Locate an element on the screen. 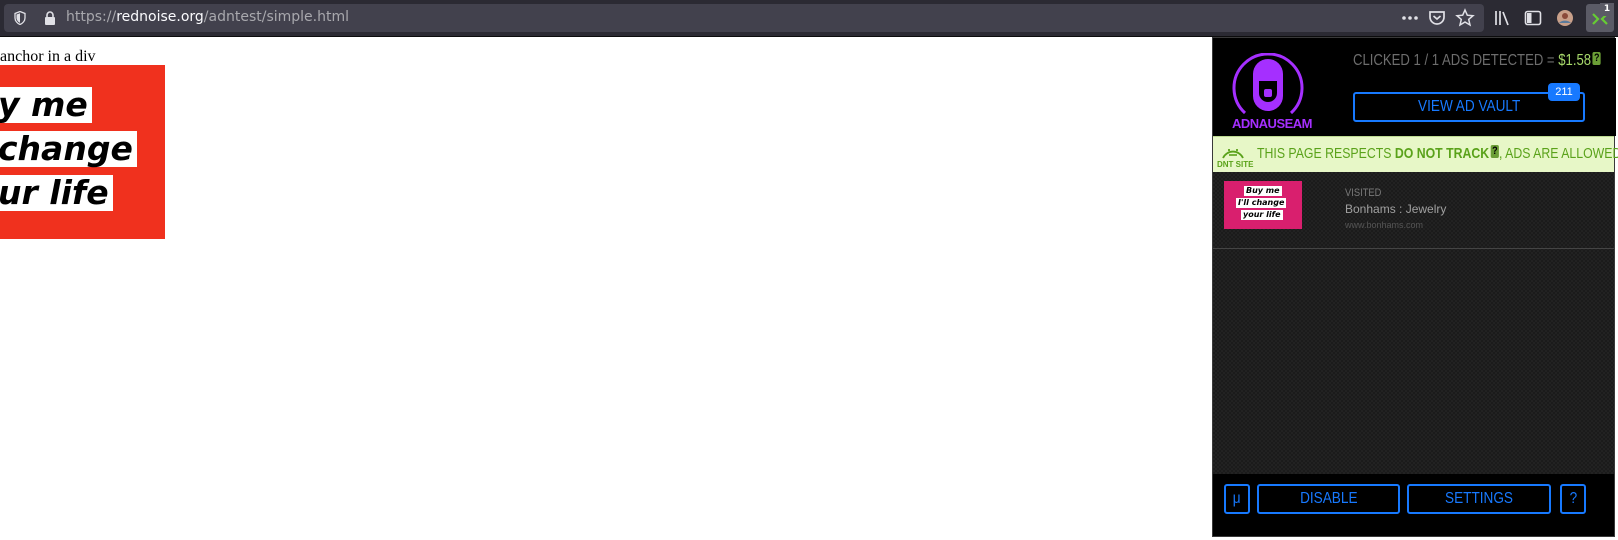 Image resolution: width=1618 pixels, height=540 pixels. extension-badge: 1 is located at coordinates (1607, 9).